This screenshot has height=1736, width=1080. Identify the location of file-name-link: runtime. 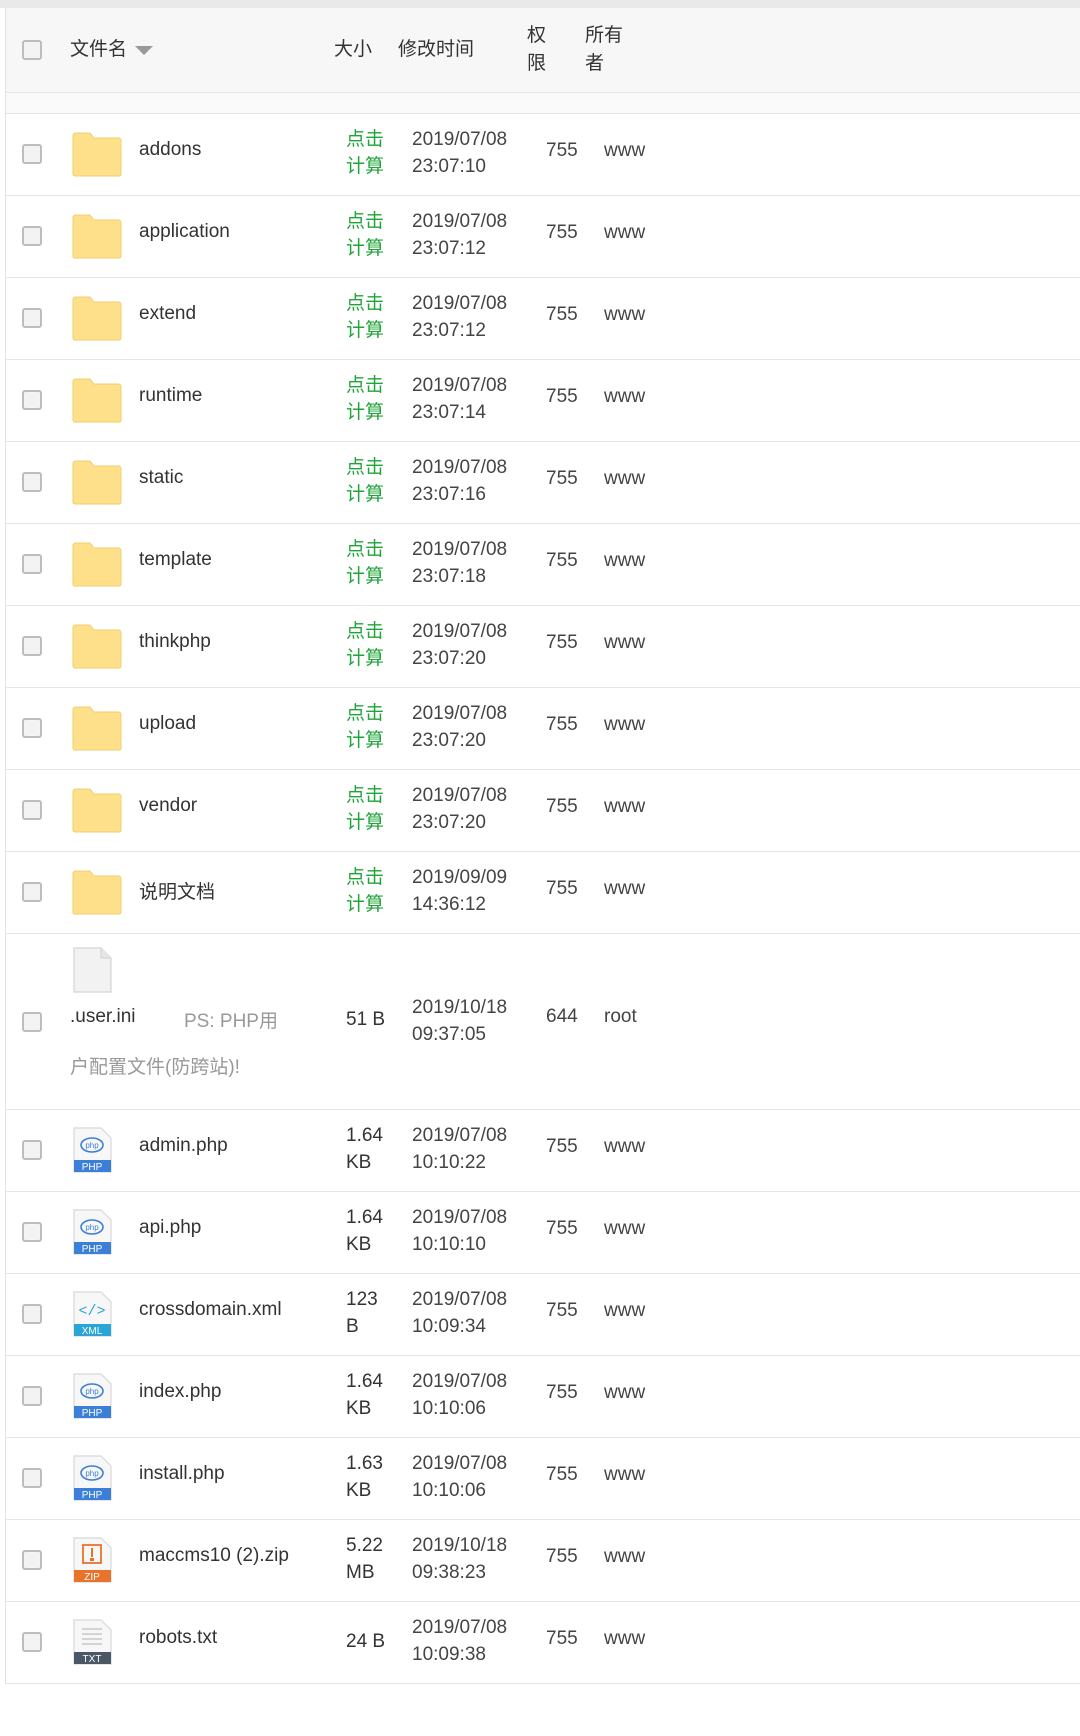
(170, 396).